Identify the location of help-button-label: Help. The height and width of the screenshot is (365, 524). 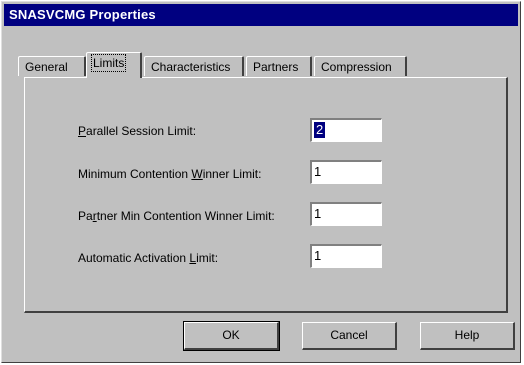
(467, 335).